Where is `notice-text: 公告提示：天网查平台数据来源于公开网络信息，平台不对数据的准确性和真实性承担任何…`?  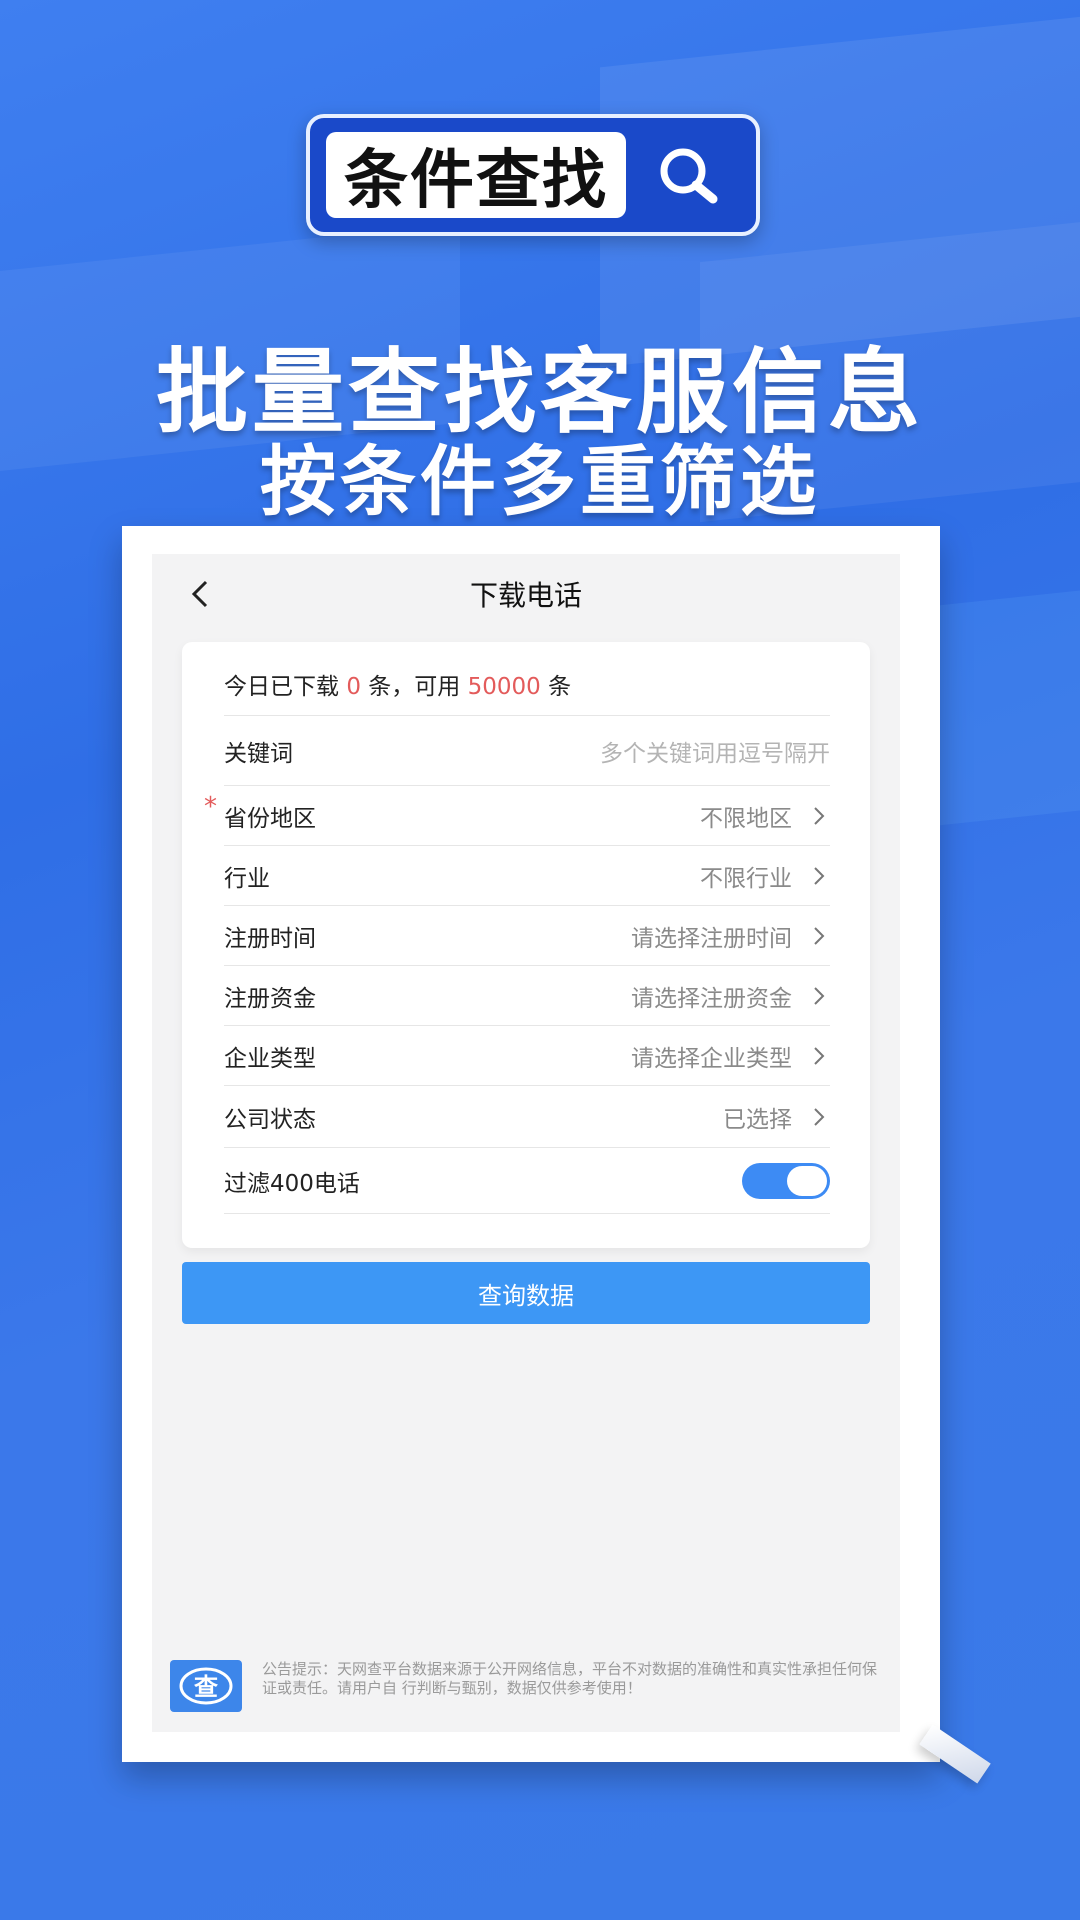
notice-text: 公告提示：天网查平台数据来源于公开网络信息，平台不对数据的准确性和真实性承担任何… is located at coordinates (570, 1678).